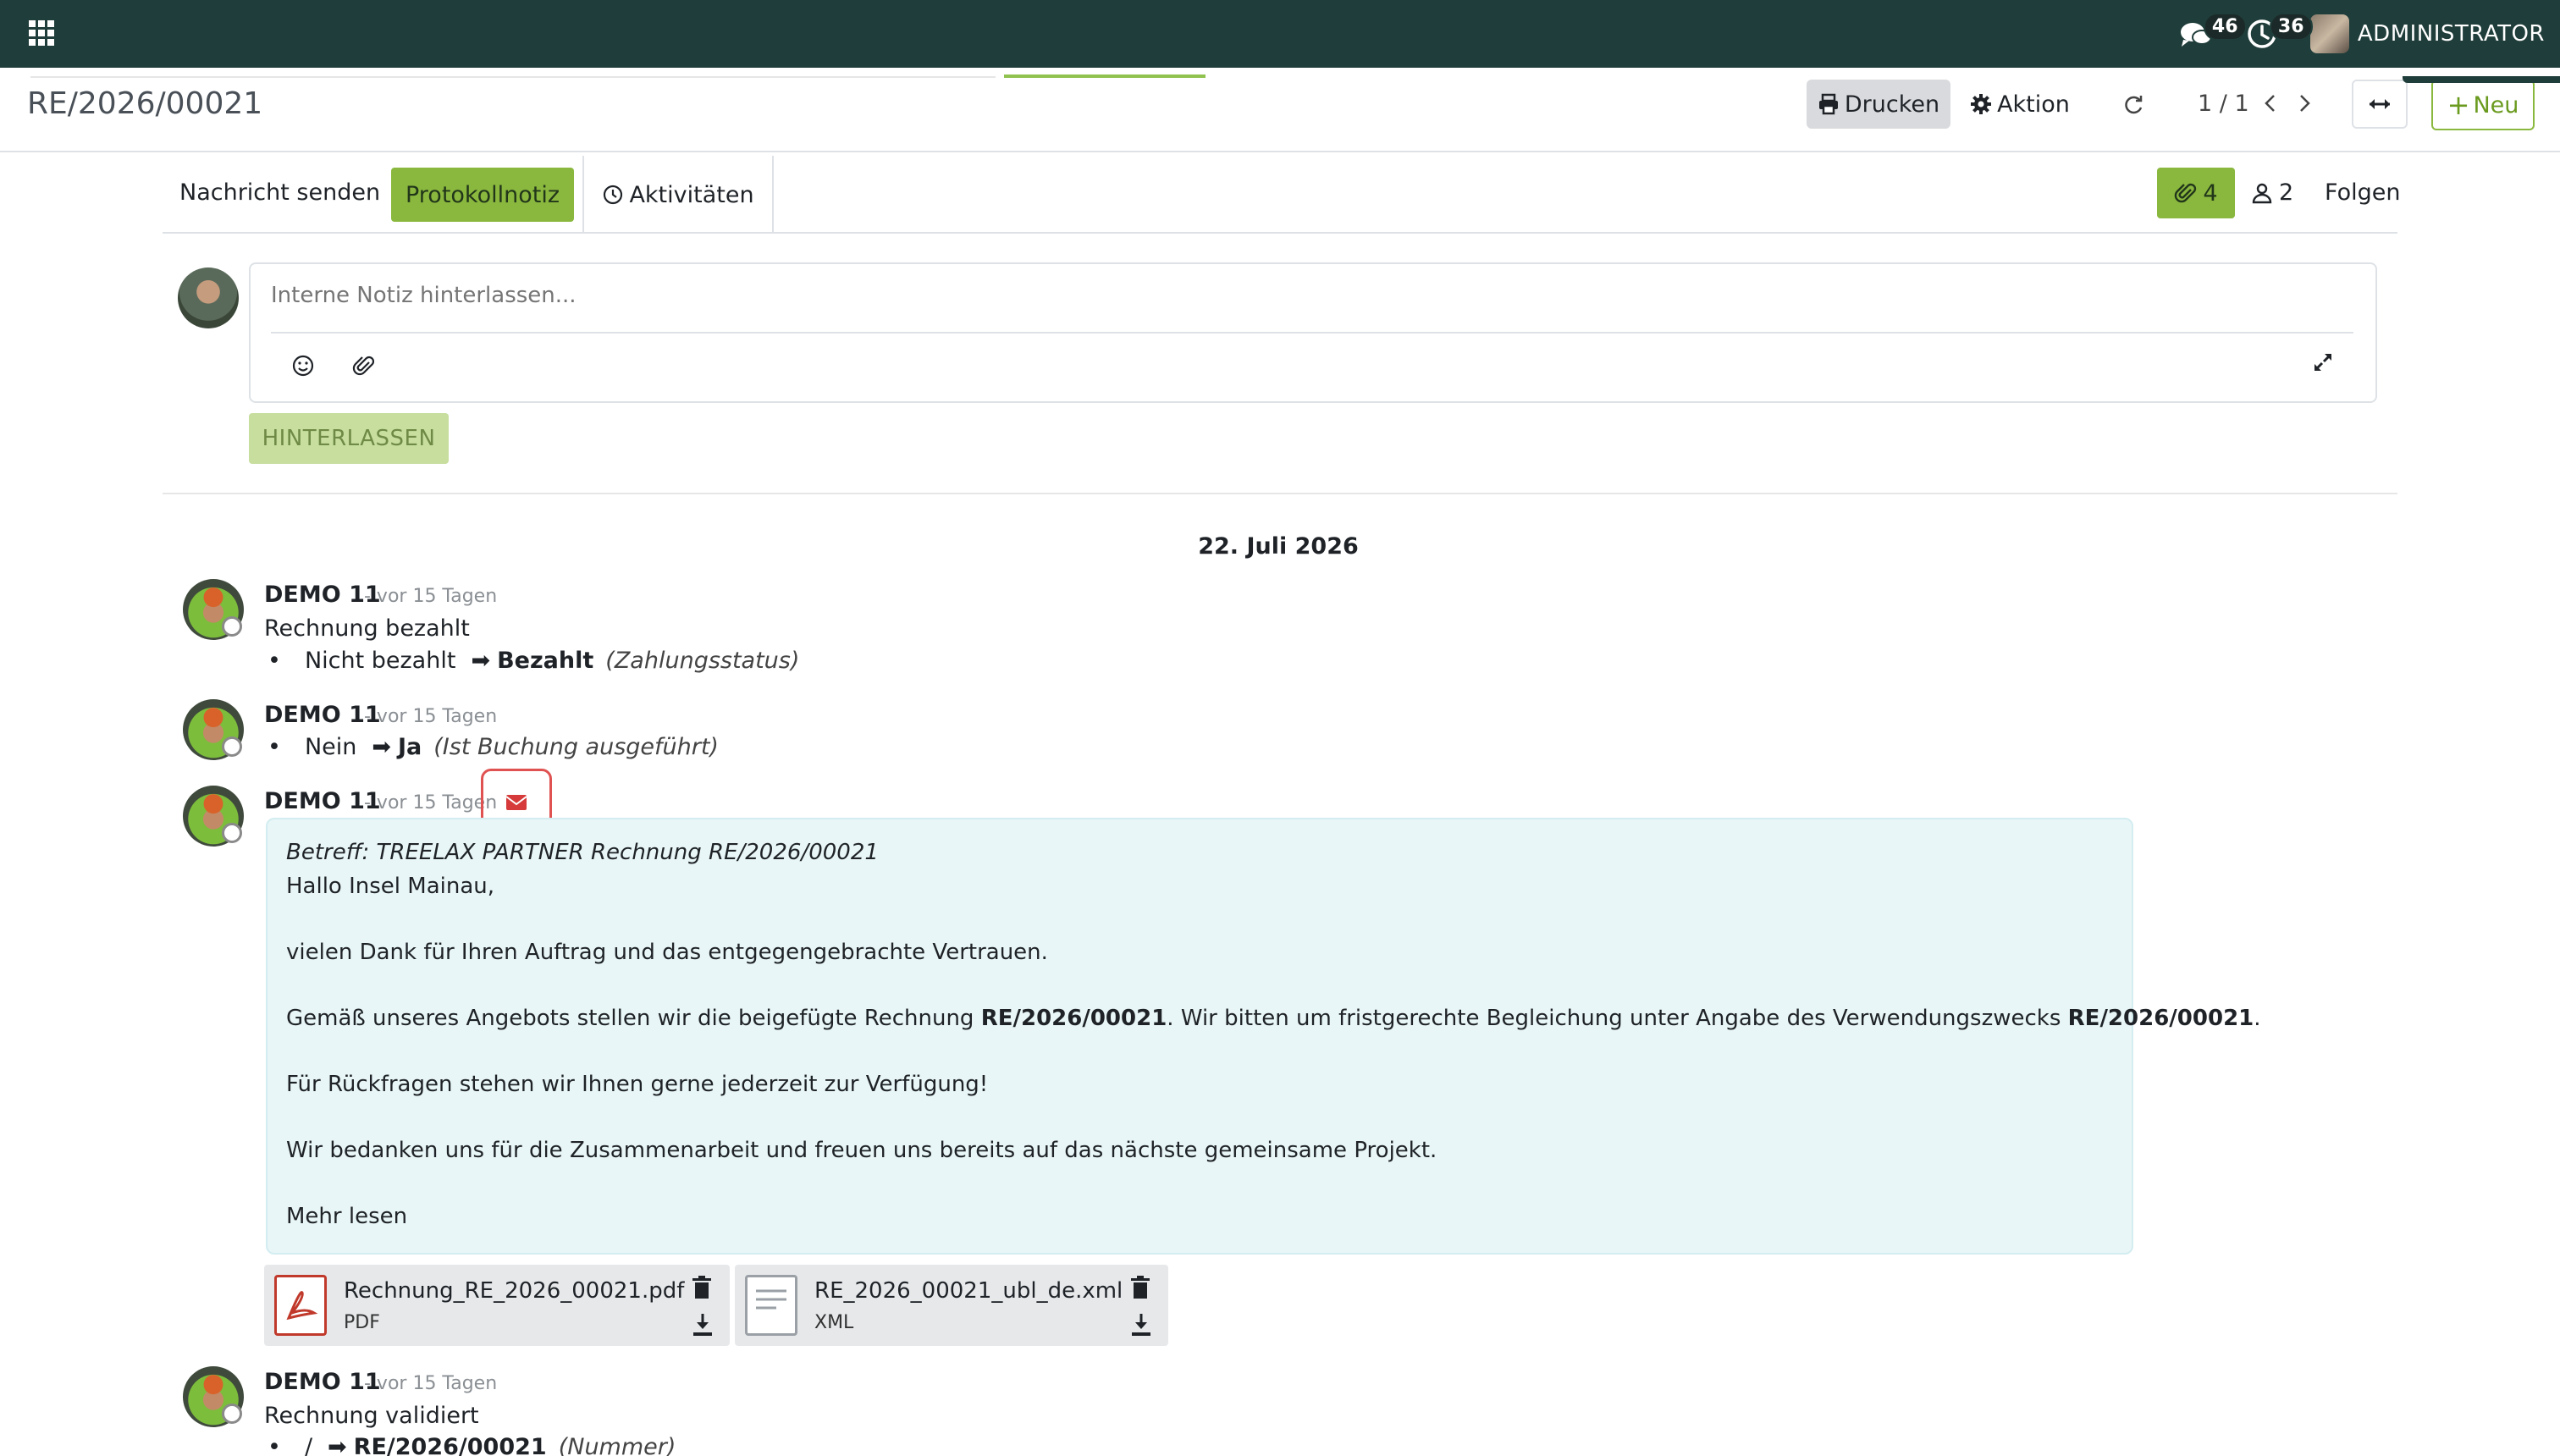 This screenshot has height=1456, width=2560. Describe the element at coordinates (2304, 103) in the screenshot. I see `chevron-right-icon` at that location.